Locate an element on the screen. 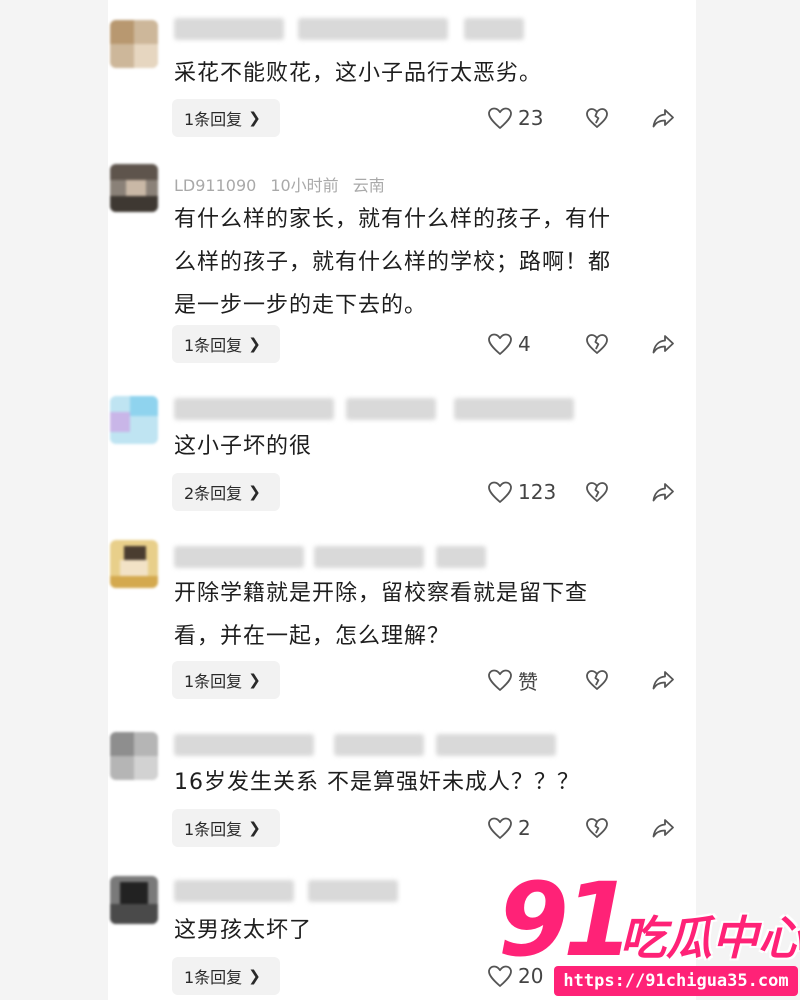  watermark-number: 91 is located at coordinates (566, 920).